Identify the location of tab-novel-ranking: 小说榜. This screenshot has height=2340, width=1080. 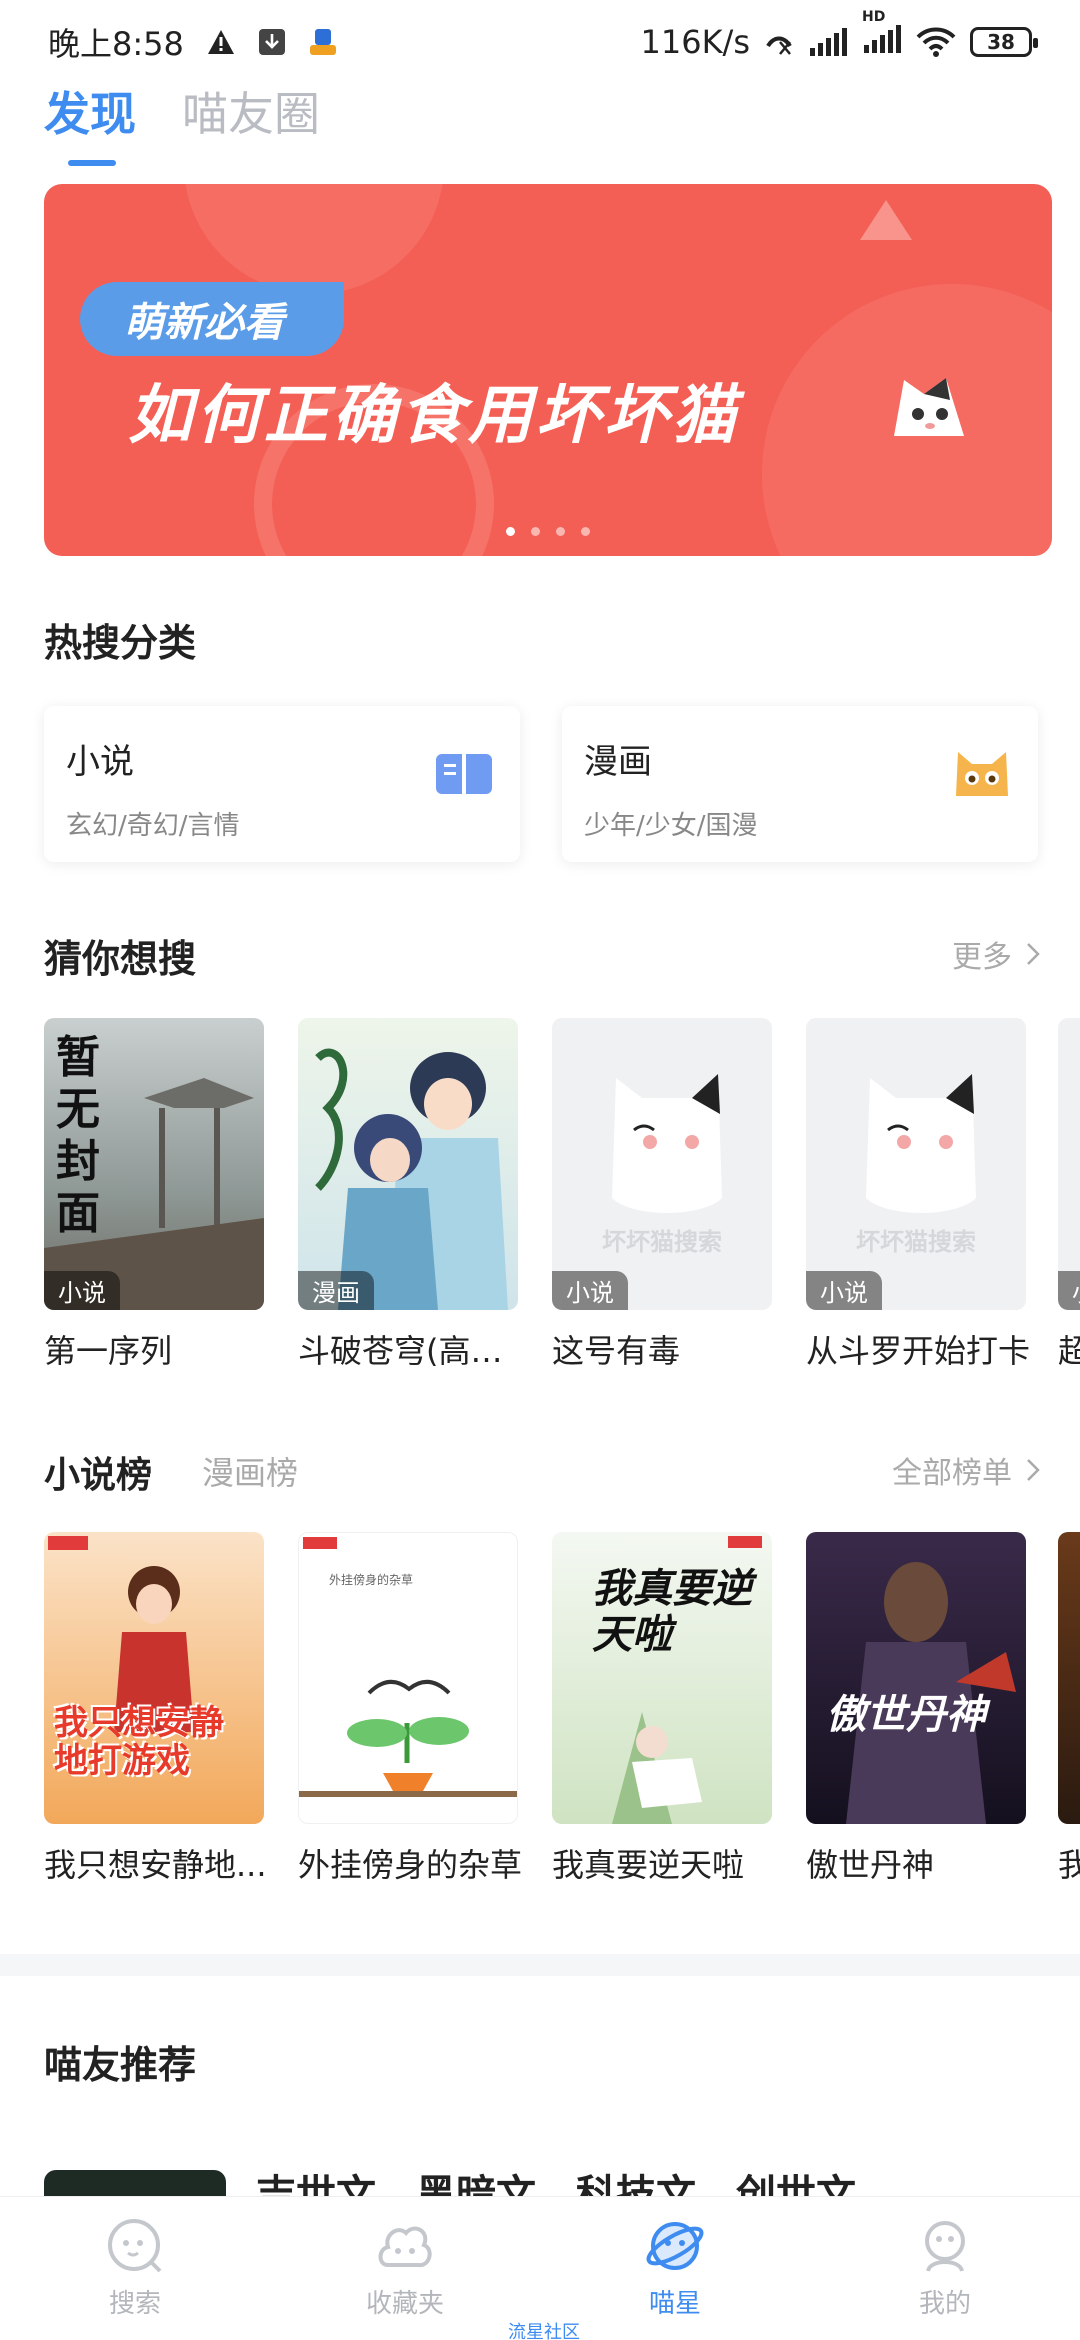
(98, 1472).